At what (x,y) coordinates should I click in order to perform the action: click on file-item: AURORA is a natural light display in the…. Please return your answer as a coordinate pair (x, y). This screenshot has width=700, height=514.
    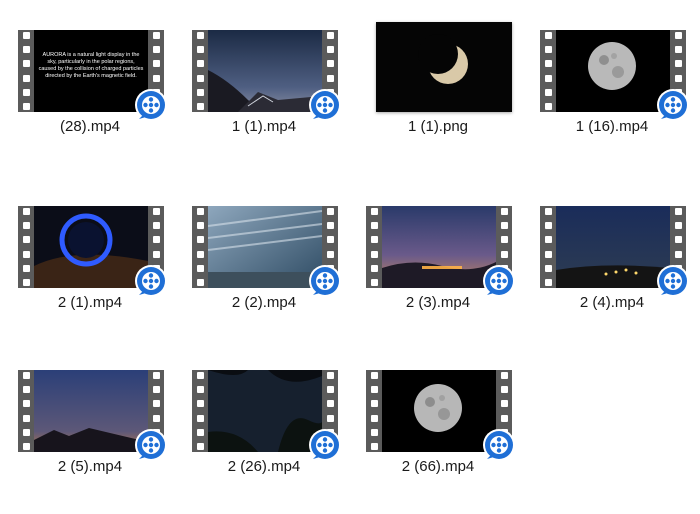
    Looking at the image, I should click on (84, 76).